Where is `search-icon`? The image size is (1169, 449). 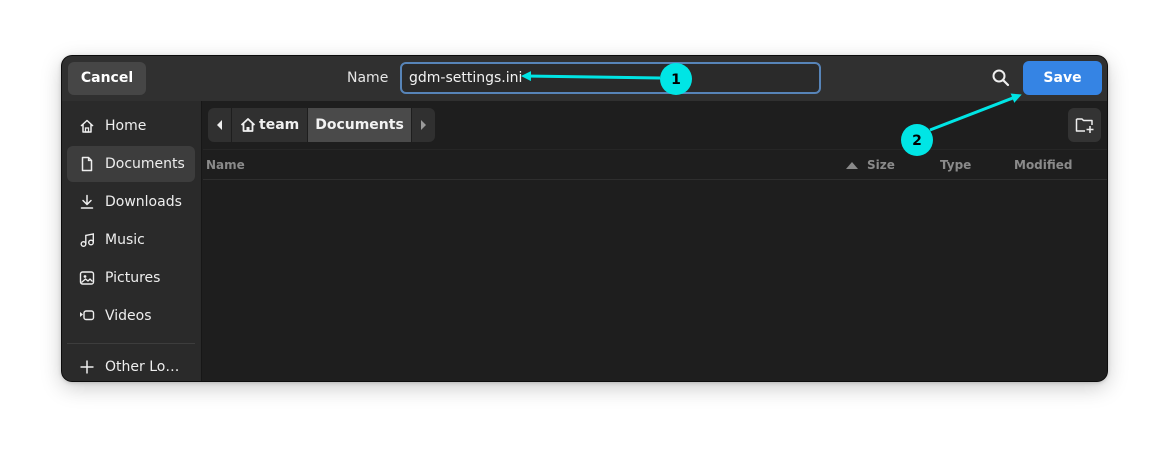
search-icon is located at coordinates (1001, 78).